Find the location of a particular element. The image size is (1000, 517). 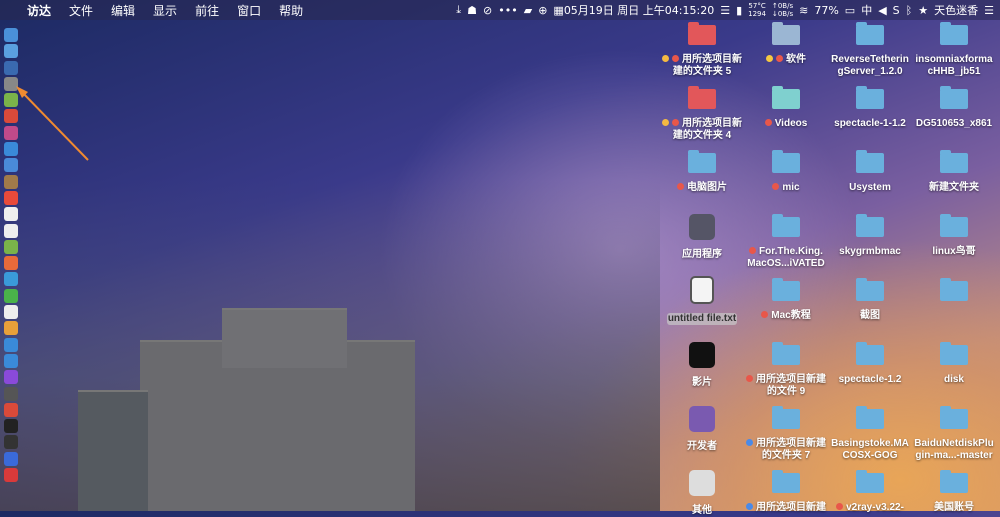

label-text: Videos is located at coordinates (791, 123).